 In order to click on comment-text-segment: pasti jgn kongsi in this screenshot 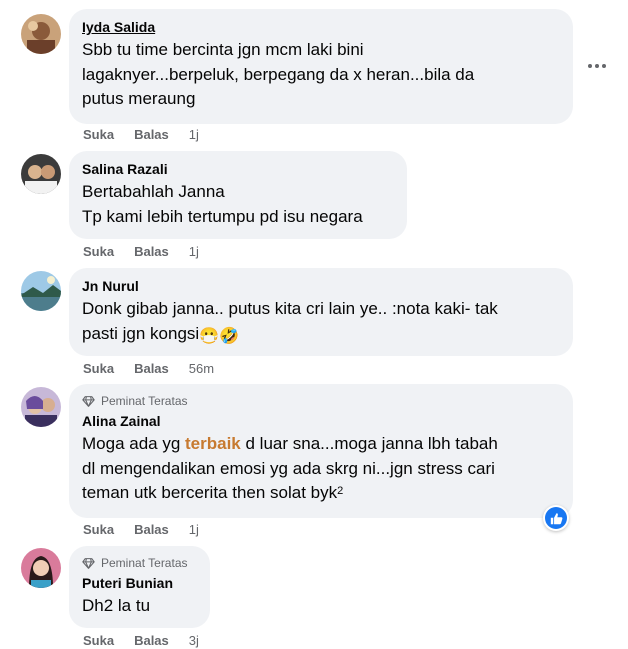, I will do `click(141, 333)`.